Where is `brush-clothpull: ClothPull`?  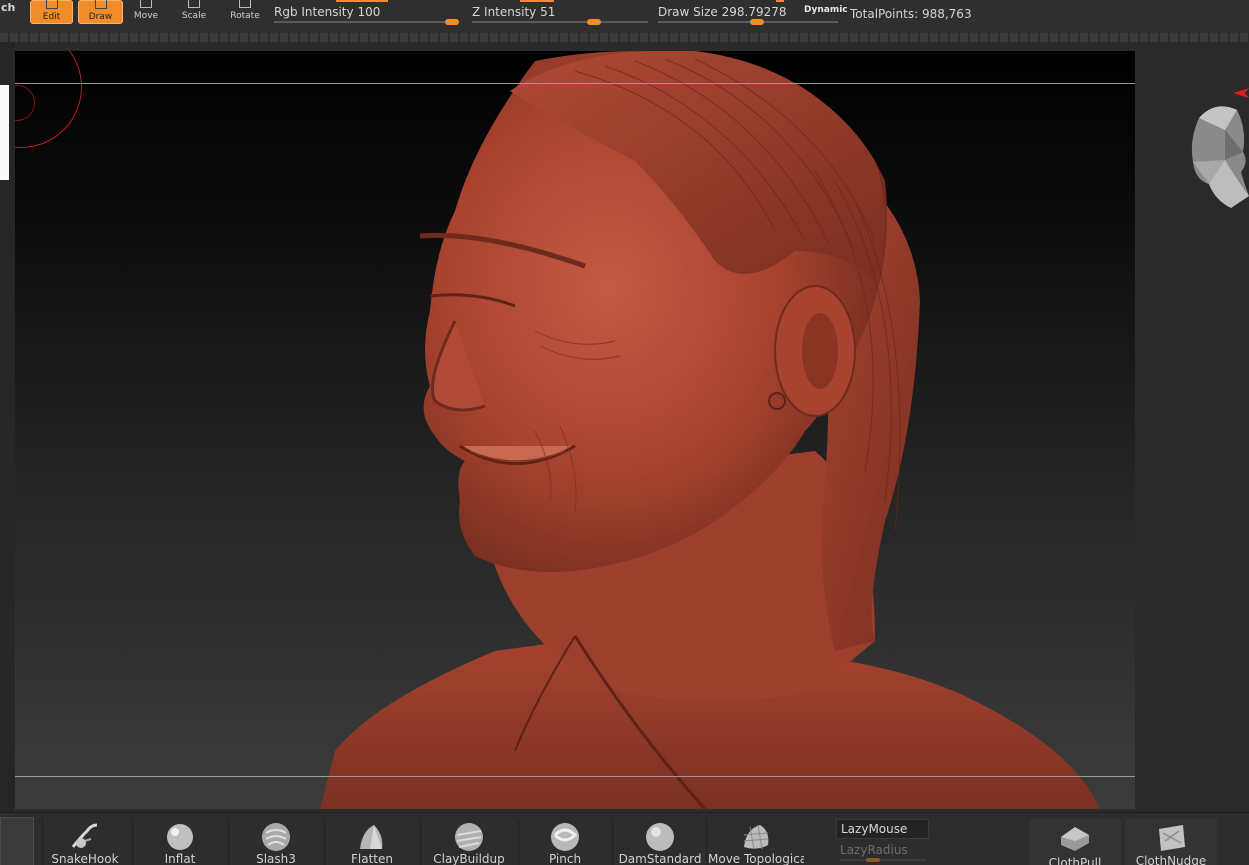 brush-clothpull: ClothPull is located at coordinates (1075, 842).